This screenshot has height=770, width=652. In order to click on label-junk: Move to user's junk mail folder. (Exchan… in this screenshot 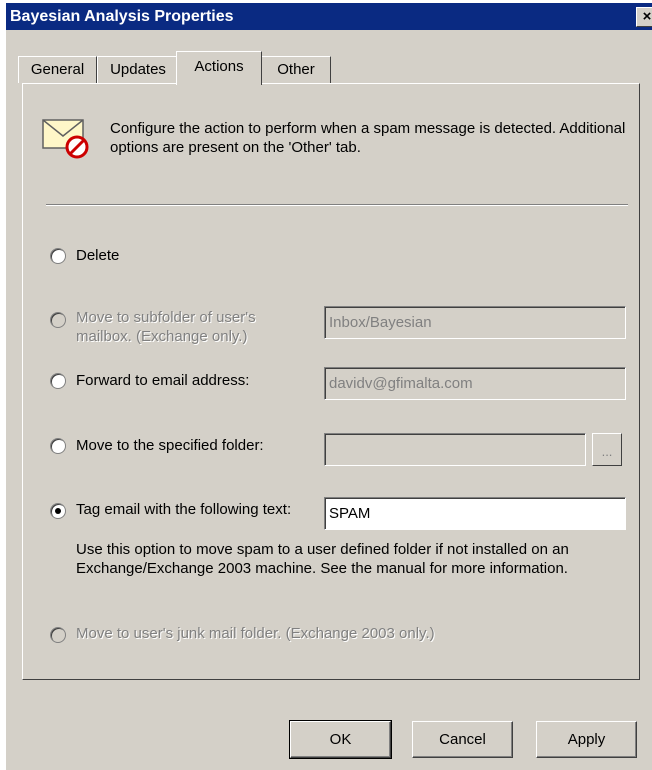, I will do `click(255, 633)`.